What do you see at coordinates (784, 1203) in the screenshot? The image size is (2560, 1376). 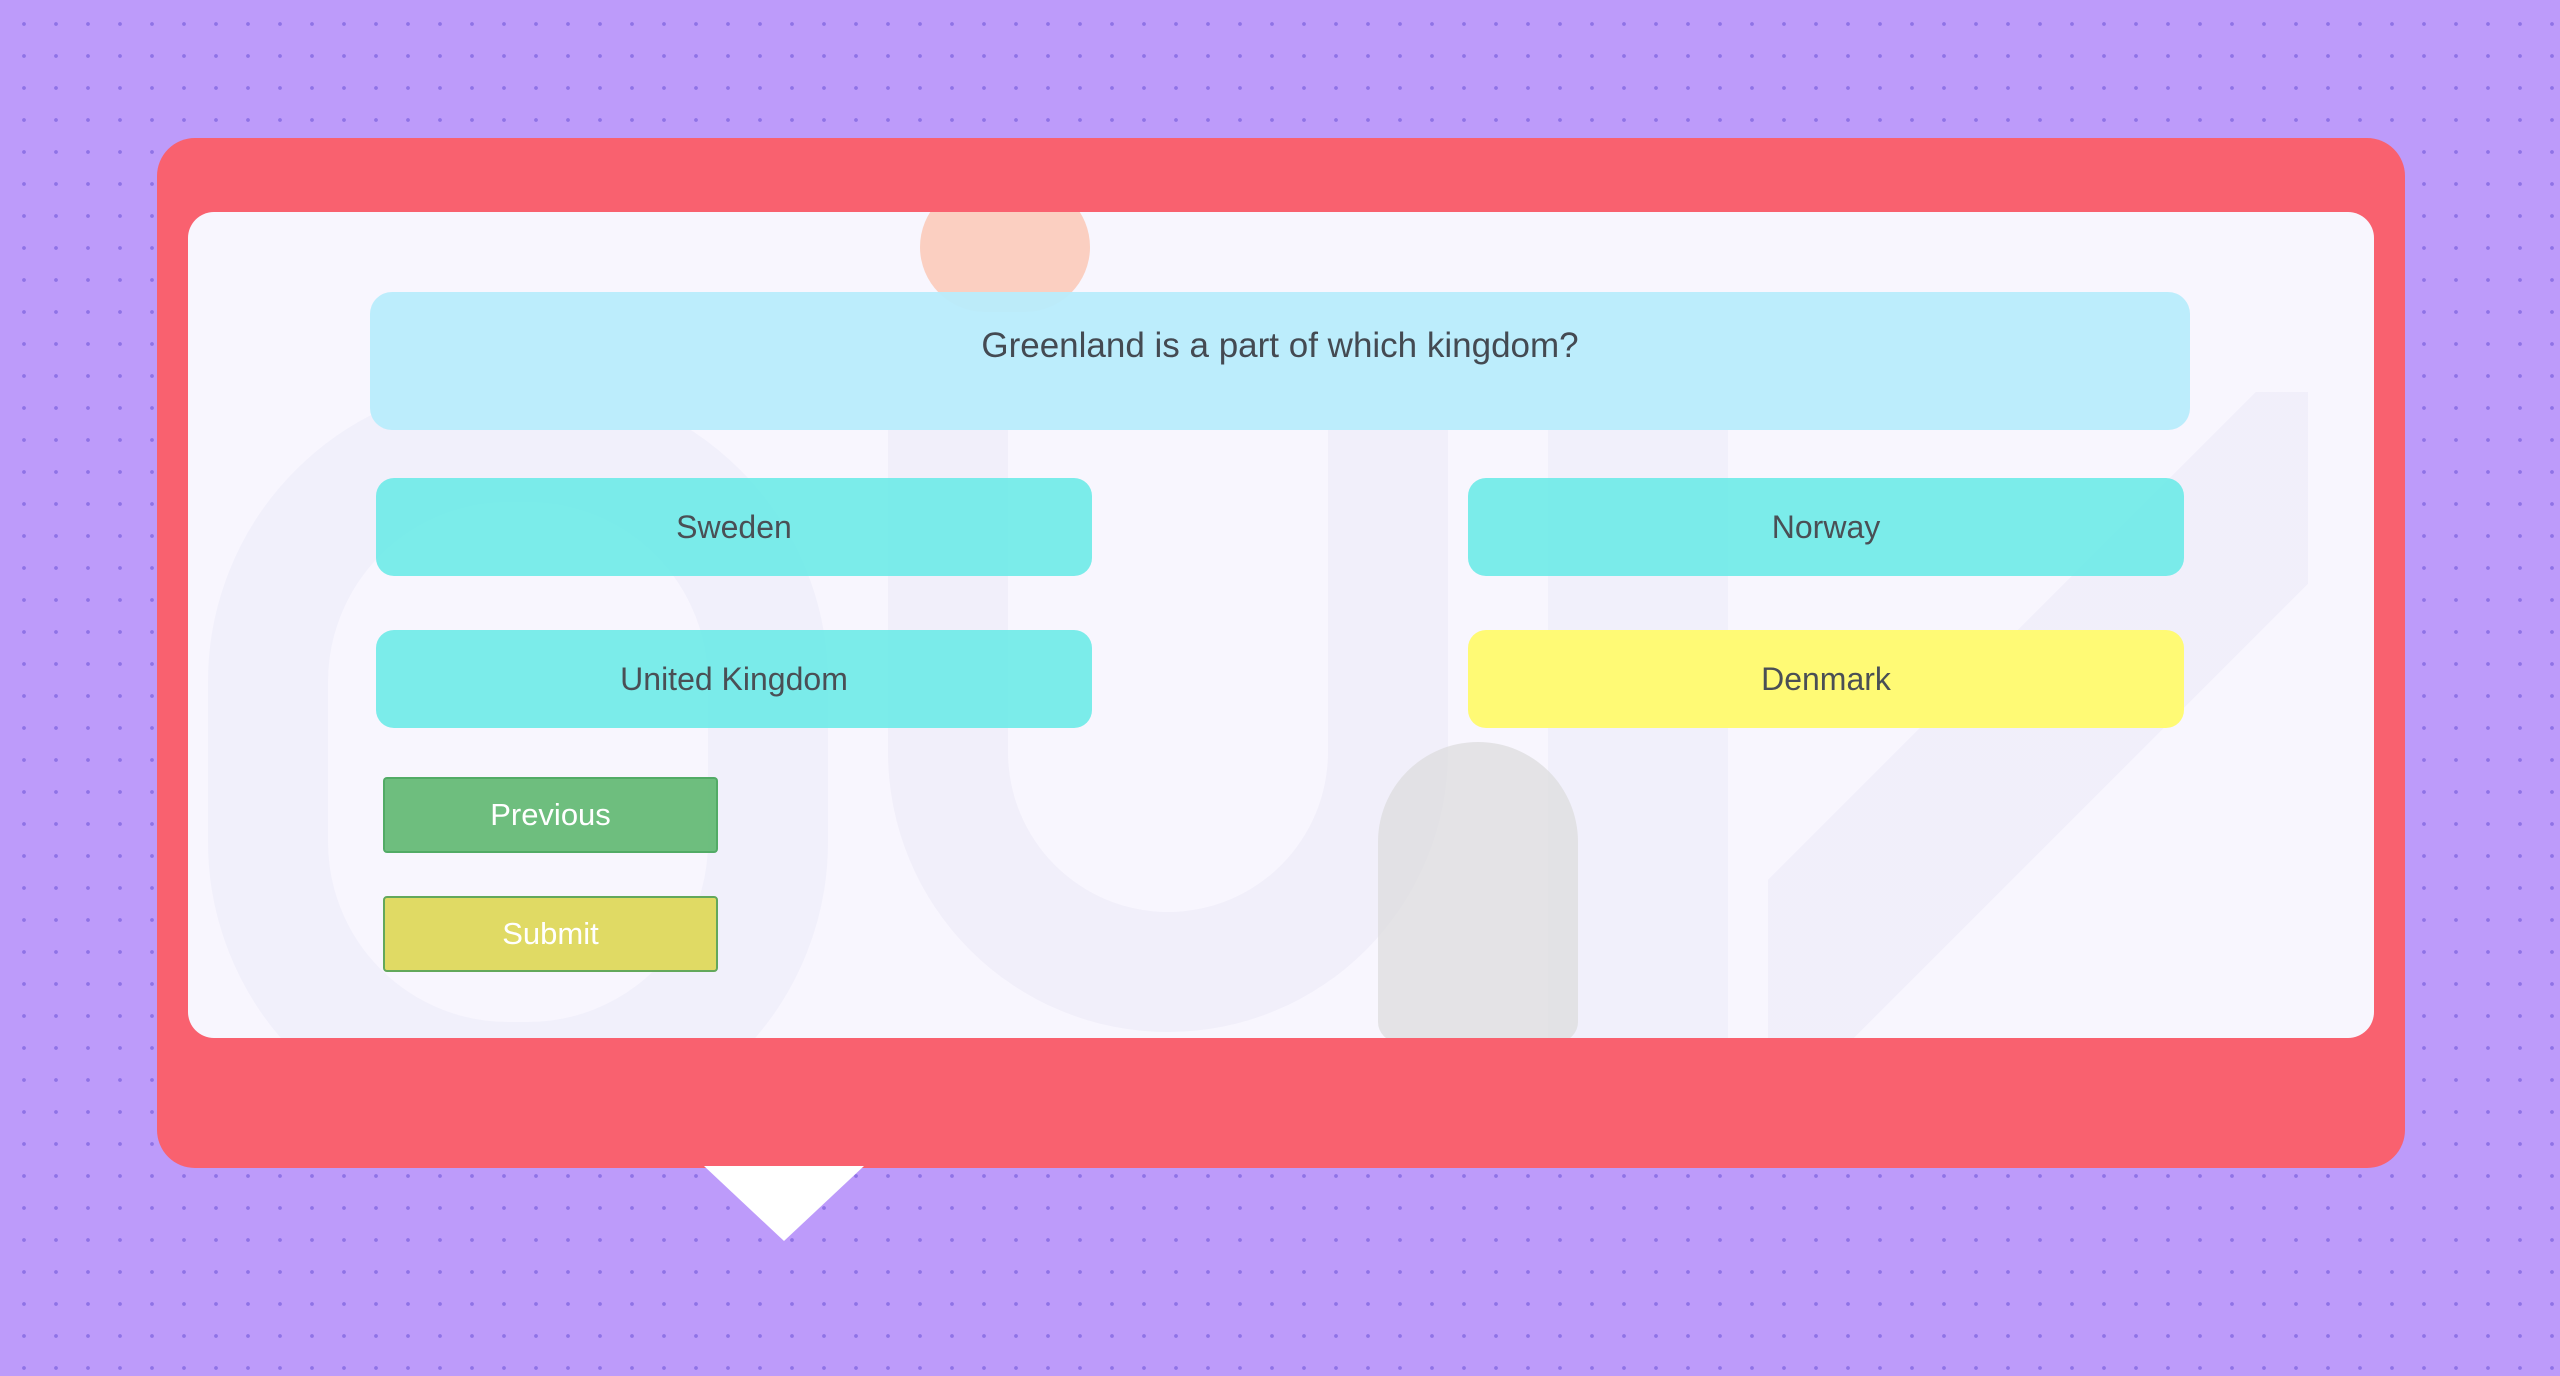 I see `speech-bubble-tail` at bounding box center [784, 1203].